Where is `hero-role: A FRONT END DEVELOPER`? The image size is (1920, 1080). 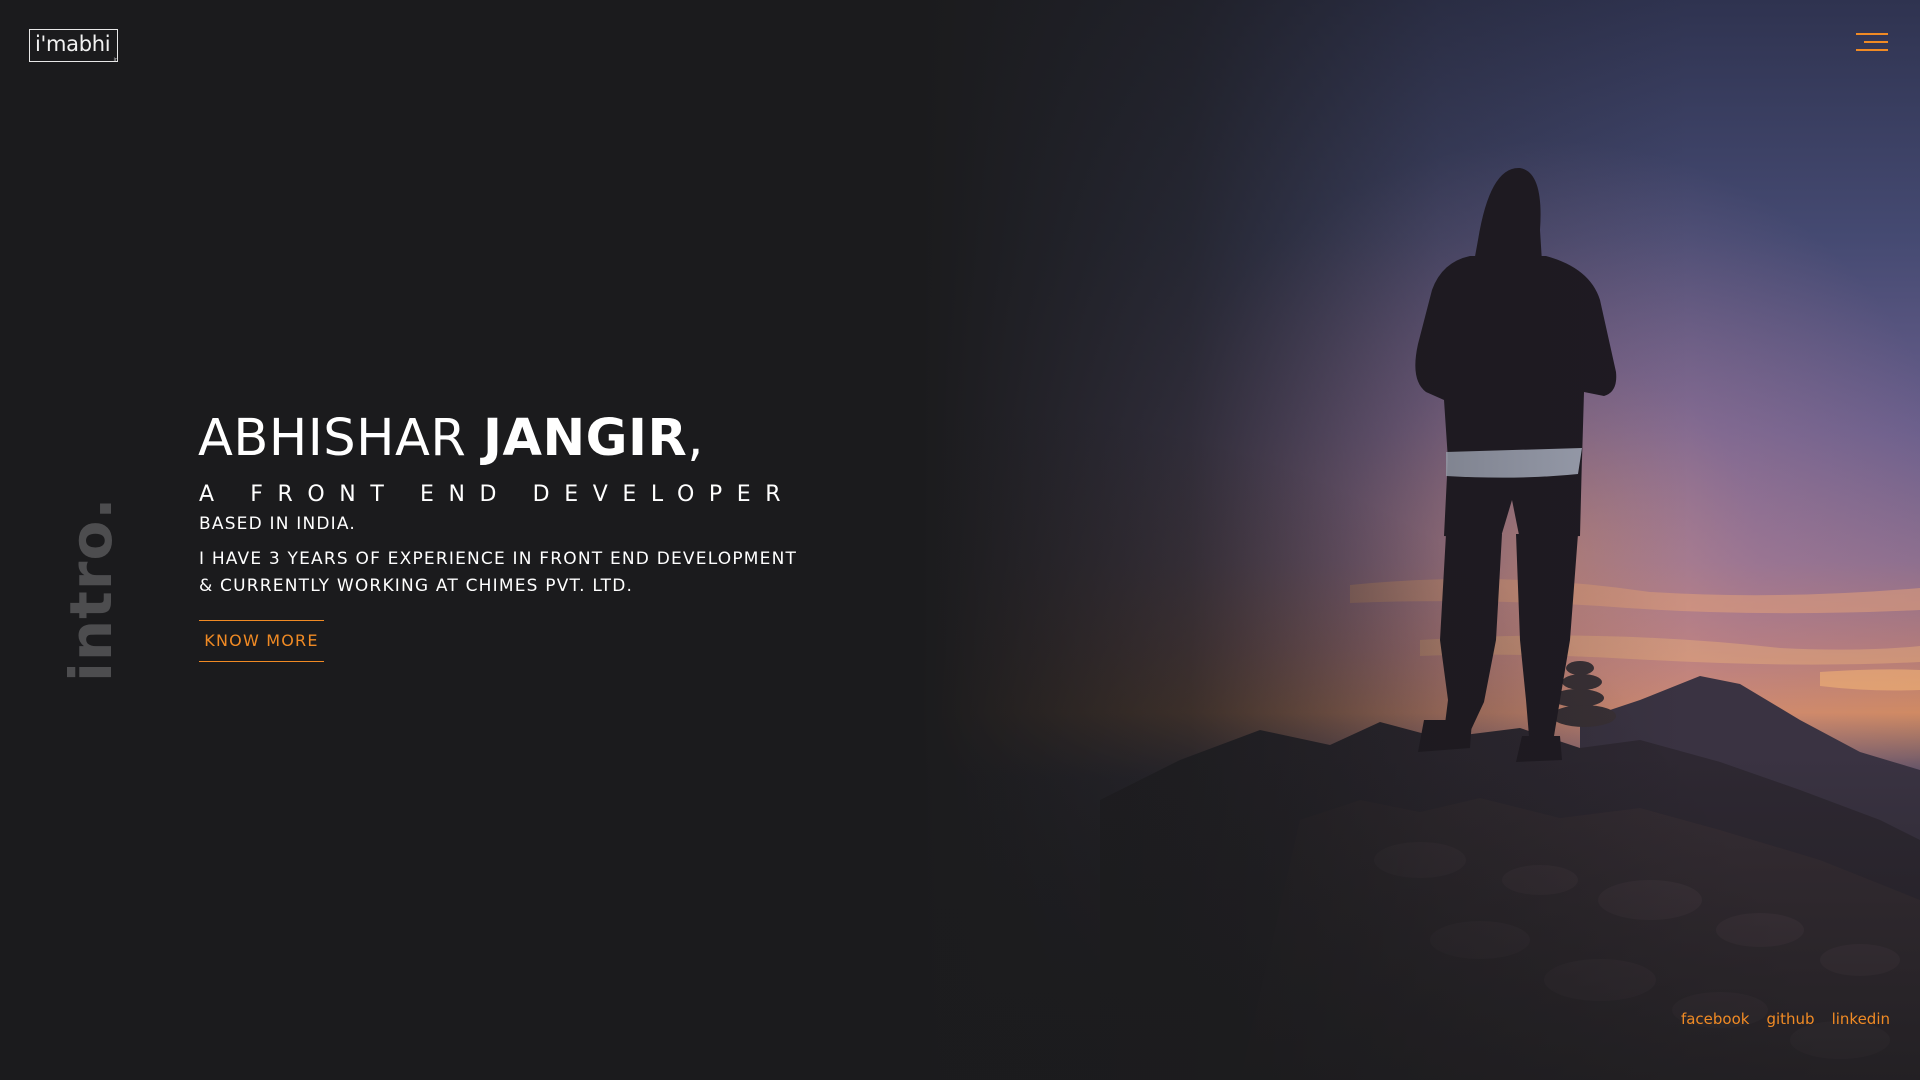
hero-role: A FRONT END DEVELOPER is located at coordinates (497, 494).